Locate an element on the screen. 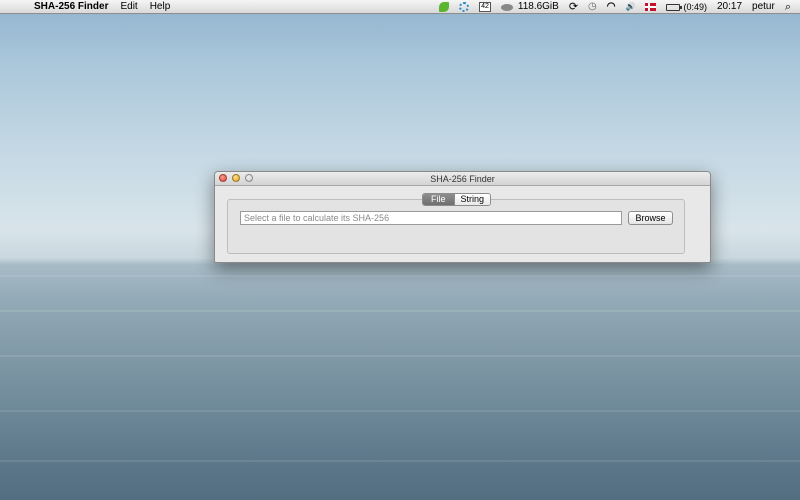 This screenshot has height=500, width=800. window-titlebar: SHA-256 Finder is located at coordinates (462, 179).